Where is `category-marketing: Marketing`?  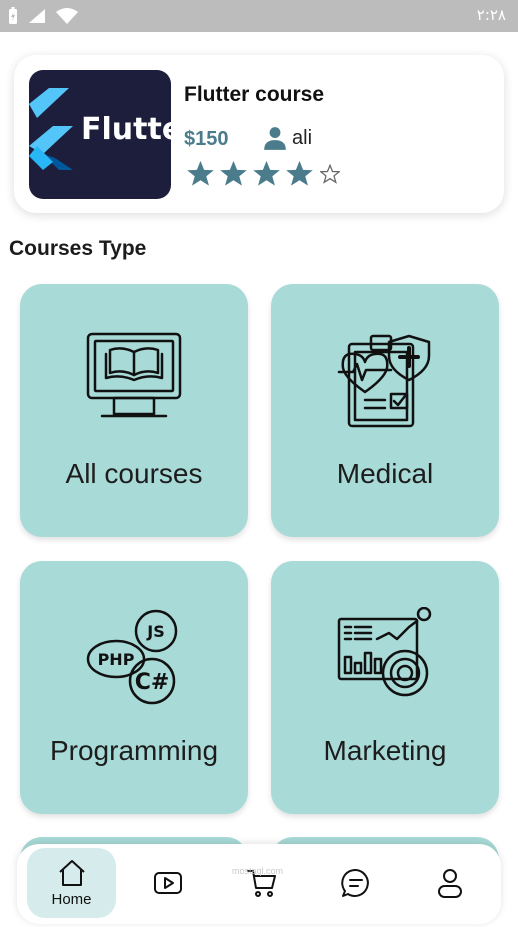
category-marketing: Marketing is located at coordinates (385, 687).